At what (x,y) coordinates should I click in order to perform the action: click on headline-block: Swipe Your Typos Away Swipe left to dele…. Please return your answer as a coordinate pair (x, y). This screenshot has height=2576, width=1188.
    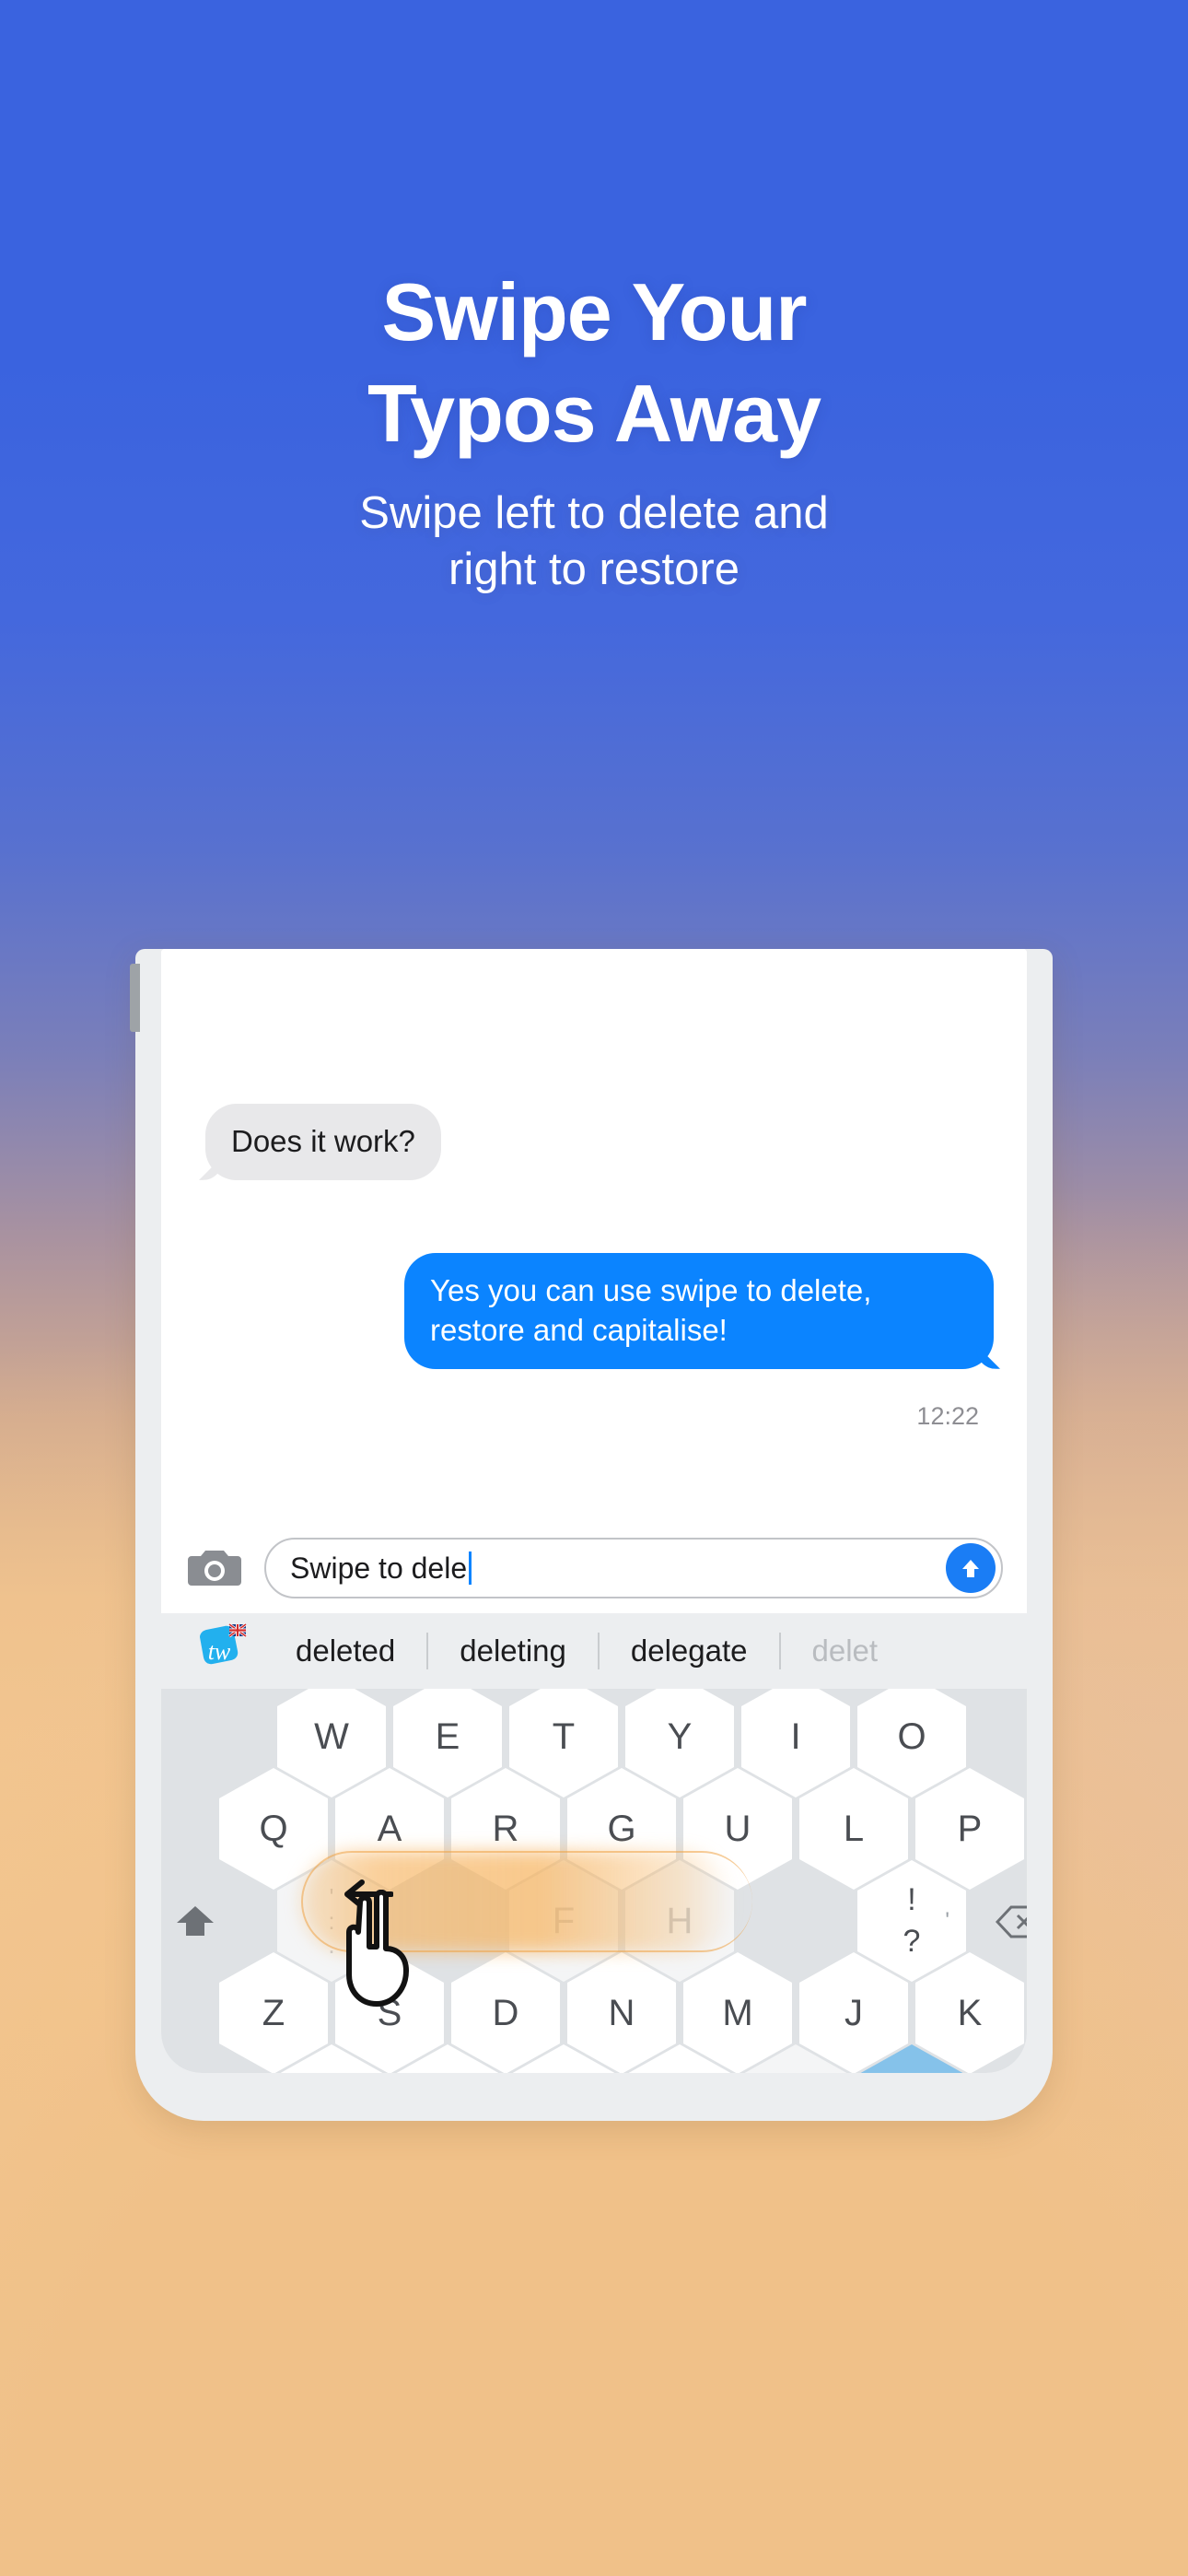
    Looking at the image, I should click on (594, 435).